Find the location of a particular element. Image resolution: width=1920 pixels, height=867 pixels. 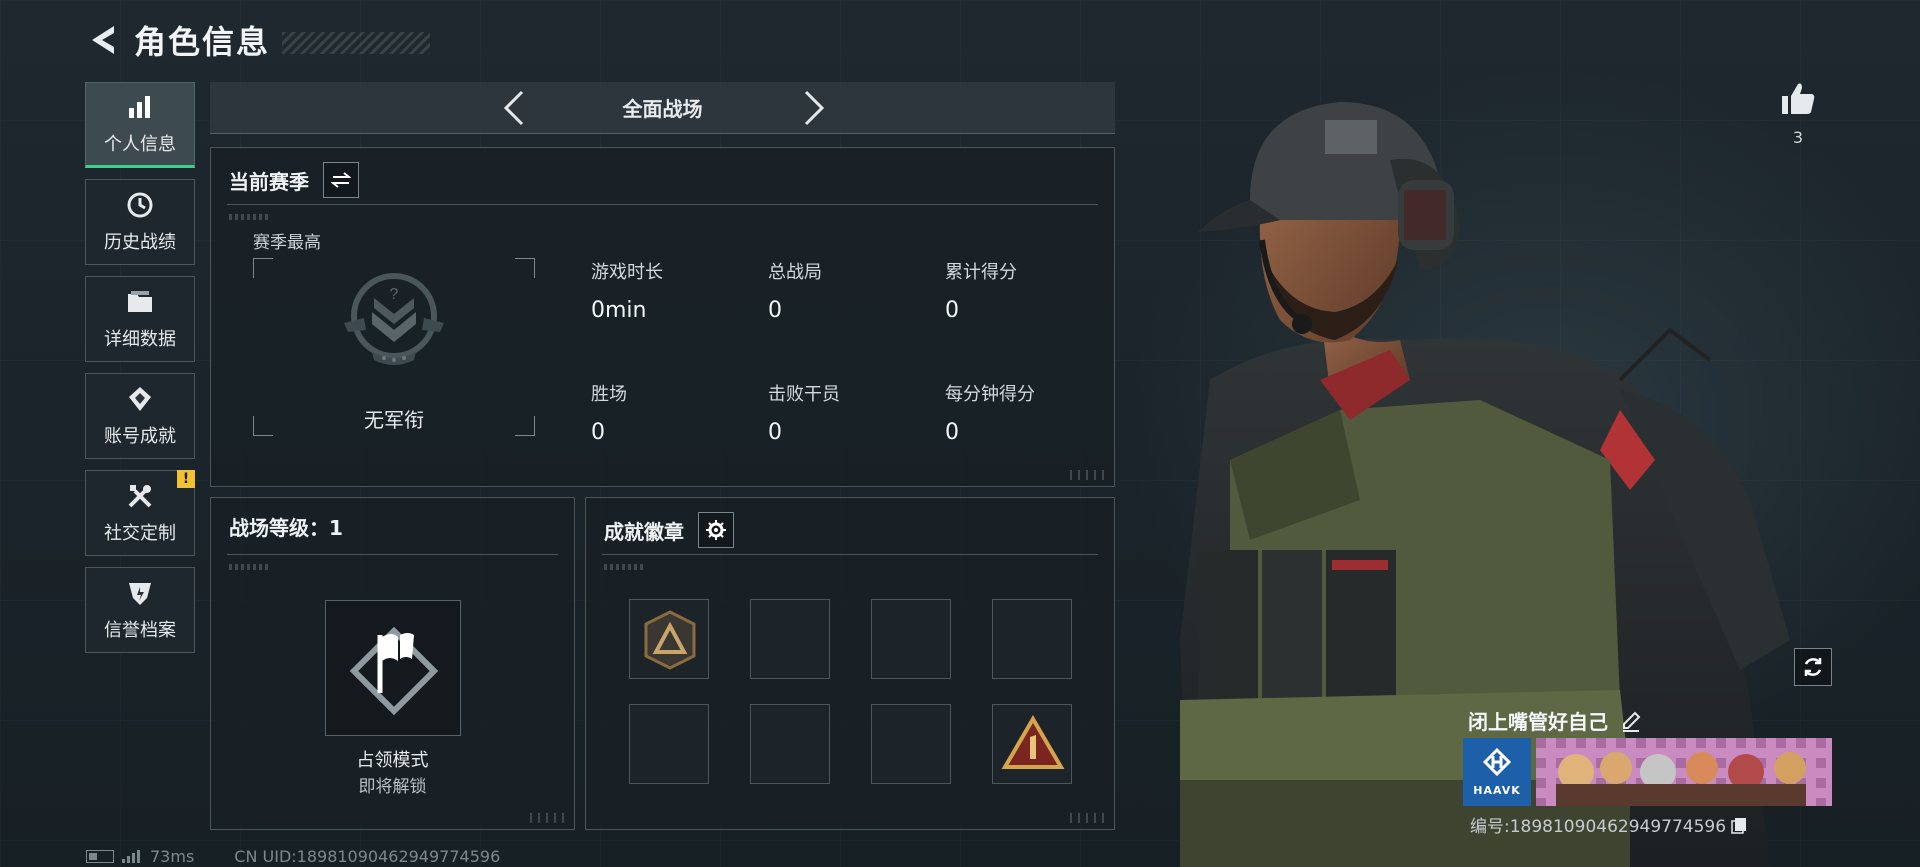

history-icon is located at coordinates (140, 205).